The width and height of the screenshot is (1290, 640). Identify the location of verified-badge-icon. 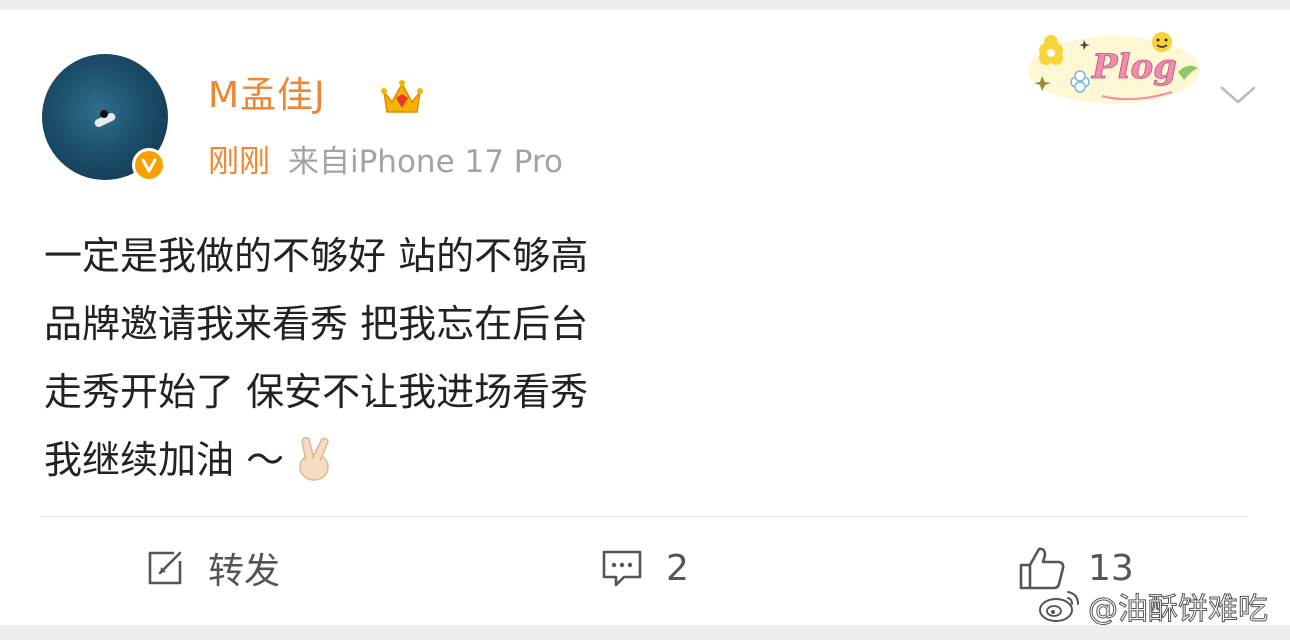
(149, 165).